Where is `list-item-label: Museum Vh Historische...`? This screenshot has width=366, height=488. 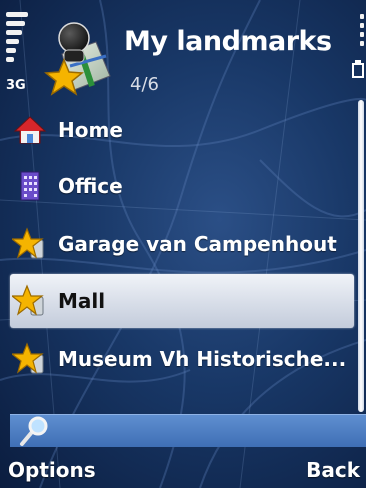
list-item-label: Museum Vh Historische... is located at coordinates (202, 359).